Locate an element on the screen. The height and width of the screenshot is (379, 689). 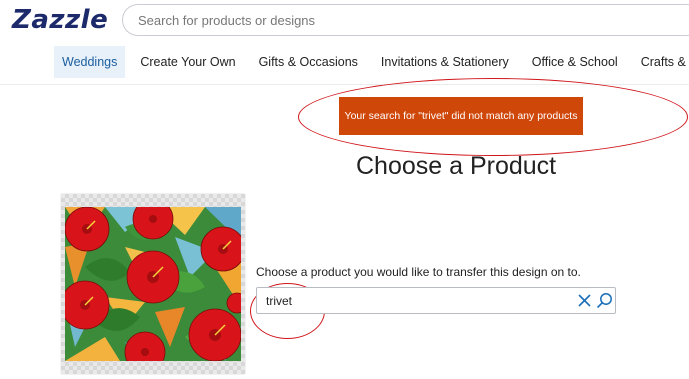
site-search-bar is located at coordinates (405, 20).